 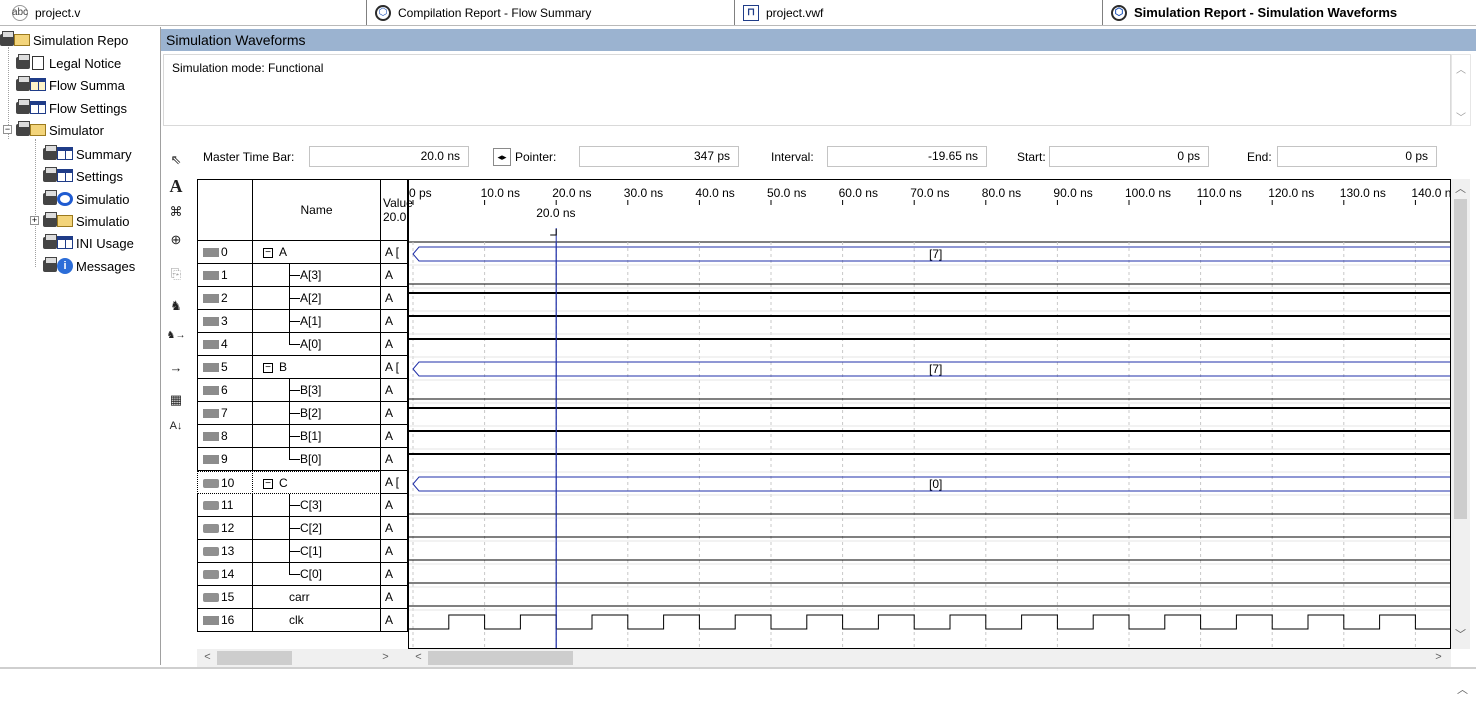 I want to click on signal-name-cell: A[2], so click(x=316, y=298).